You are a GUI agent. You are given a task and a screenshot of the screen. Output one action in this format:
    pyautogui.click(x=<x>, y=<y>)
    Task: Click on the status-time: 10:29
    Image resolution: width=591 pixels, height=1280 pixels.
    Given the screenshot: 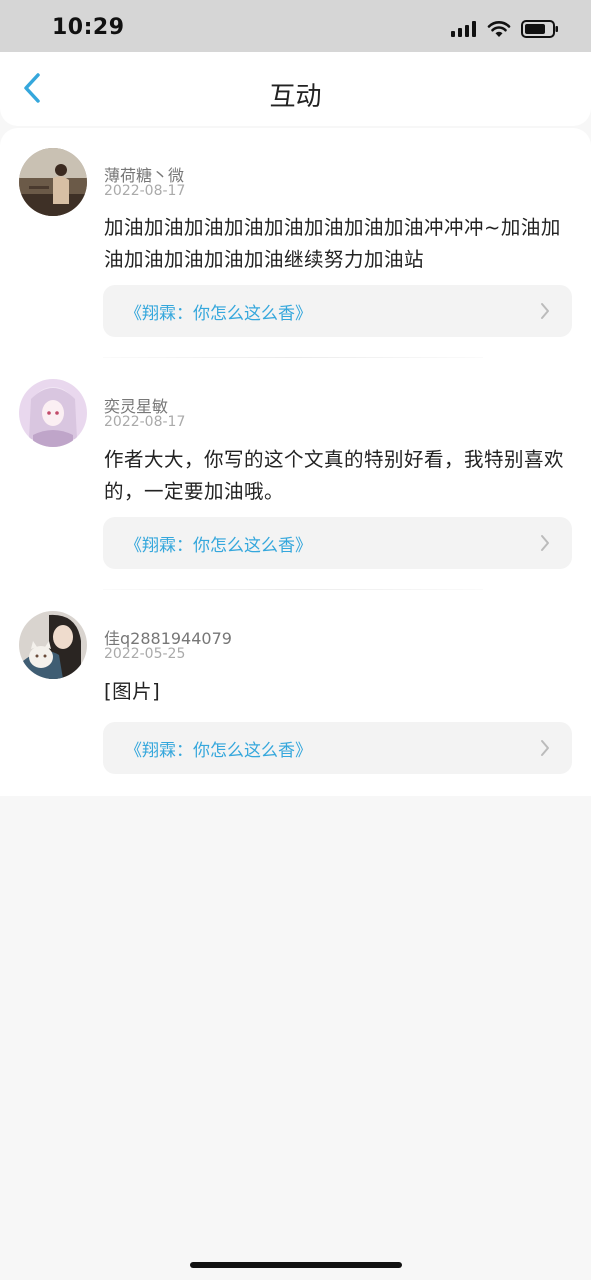 What is the action you would take?
    pyautogui.click(x=88, y=27)
    